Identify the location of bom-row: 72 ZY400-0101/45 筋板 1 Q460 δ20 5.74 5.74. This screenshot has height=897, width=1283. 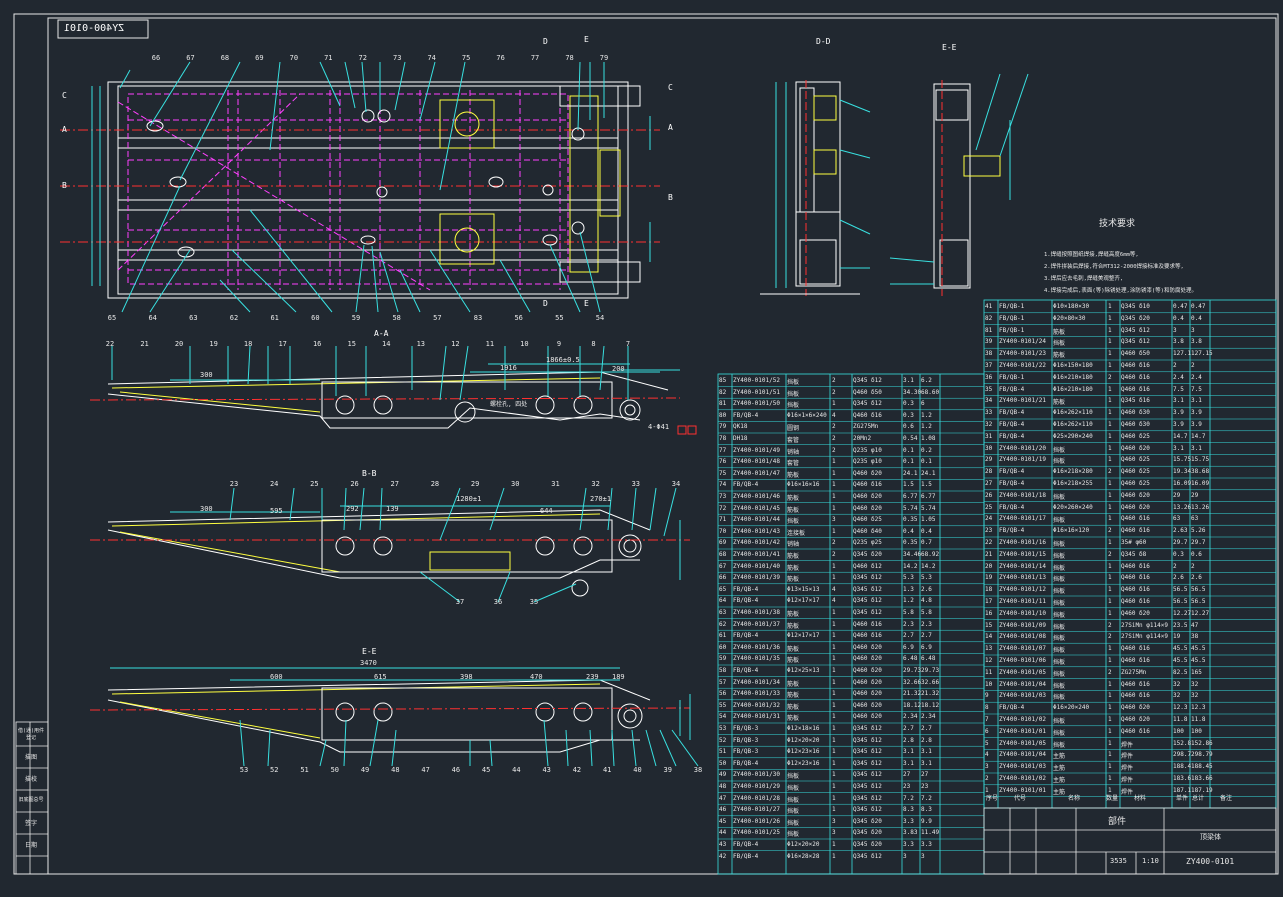
(851, 508).